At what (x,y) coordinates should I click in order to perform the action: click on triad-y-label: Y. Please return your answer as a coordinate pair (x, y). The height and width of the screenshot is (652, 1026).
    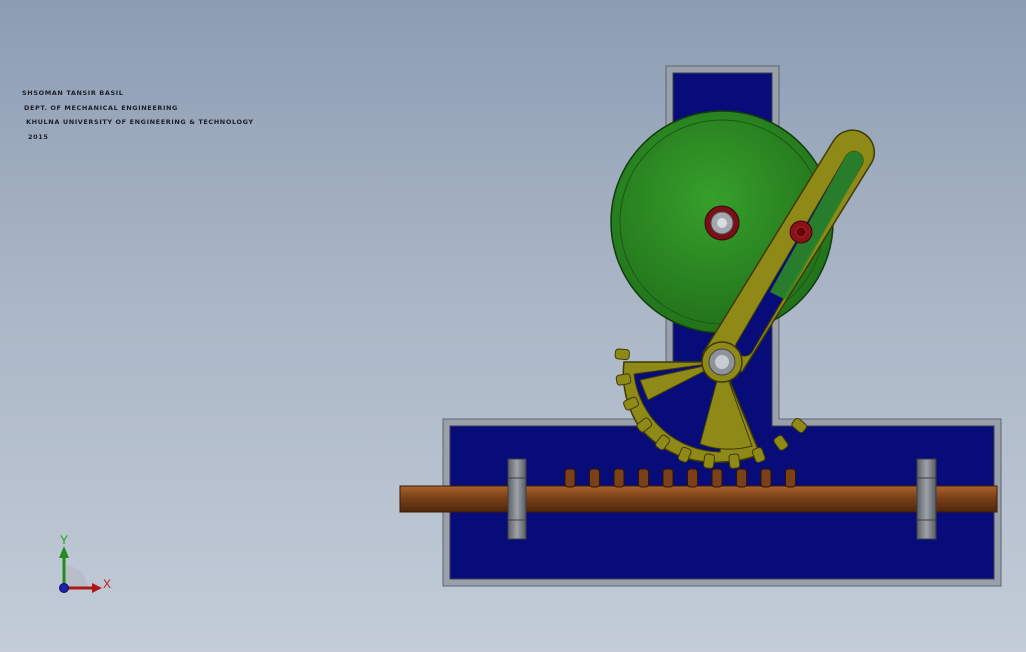
    Looking at the image, I should click on (64, 540).